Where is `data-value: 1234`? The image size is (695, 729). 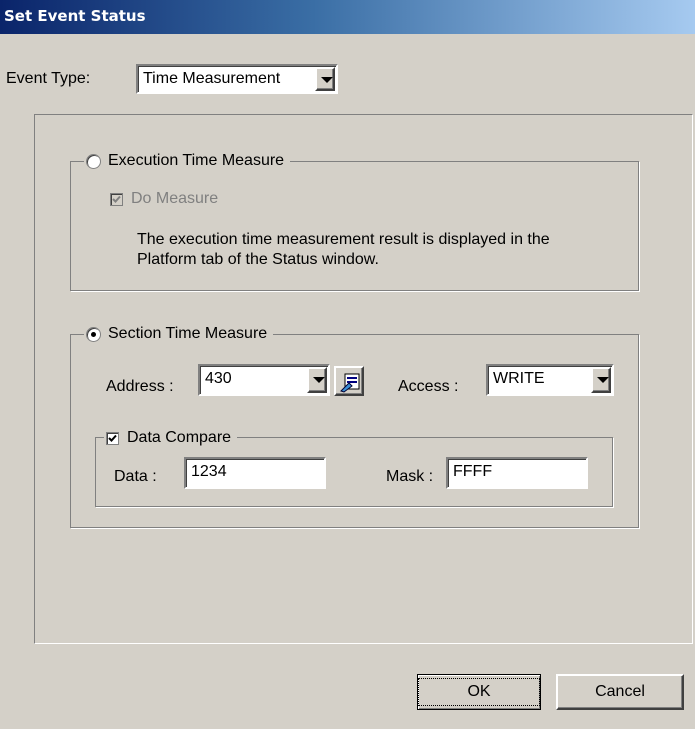
data-value: 1234 is located at coordinates (209, 471).